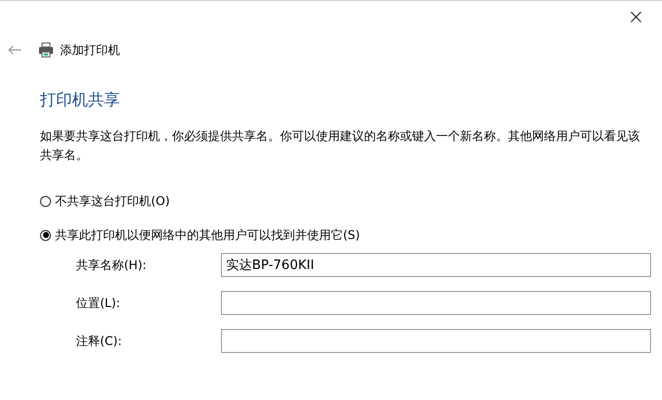 This screenshot has height=400, width=662. I want to click on field-label: 位置(L):, so click(99, 303).